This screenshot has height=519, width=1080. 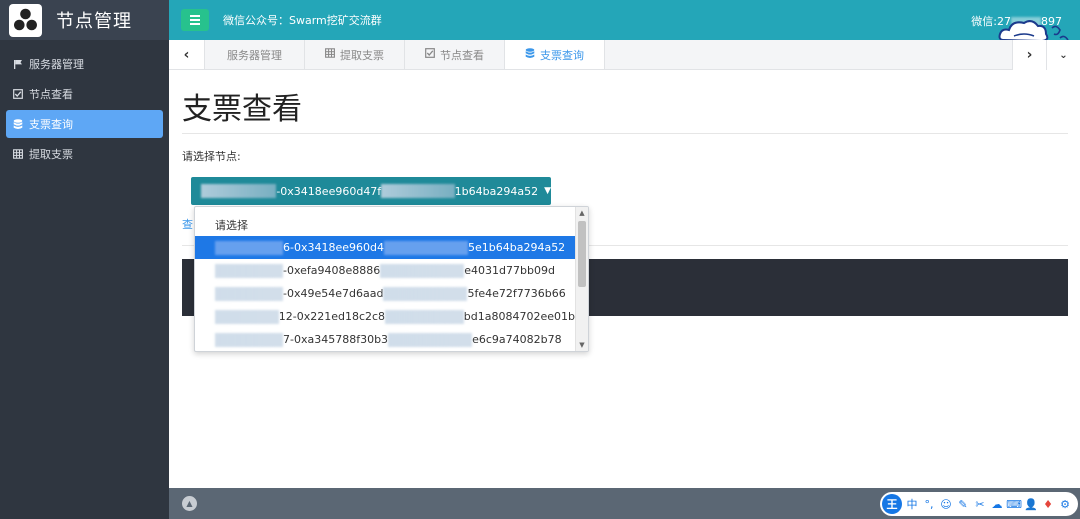 What do you see at coordinates (371, 191) in the screenshot?
I see `node-select-dropdown: -0x3418ee960d47f 1b64ba294a52 ▼` at bounding box center [371, 191].